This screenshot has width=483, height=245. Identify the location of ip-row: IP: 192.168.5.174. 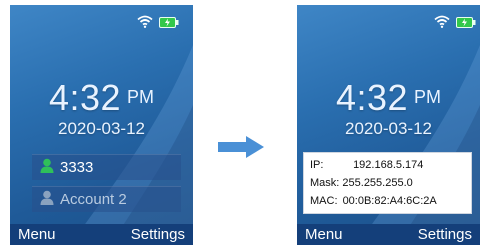
(387, 165).